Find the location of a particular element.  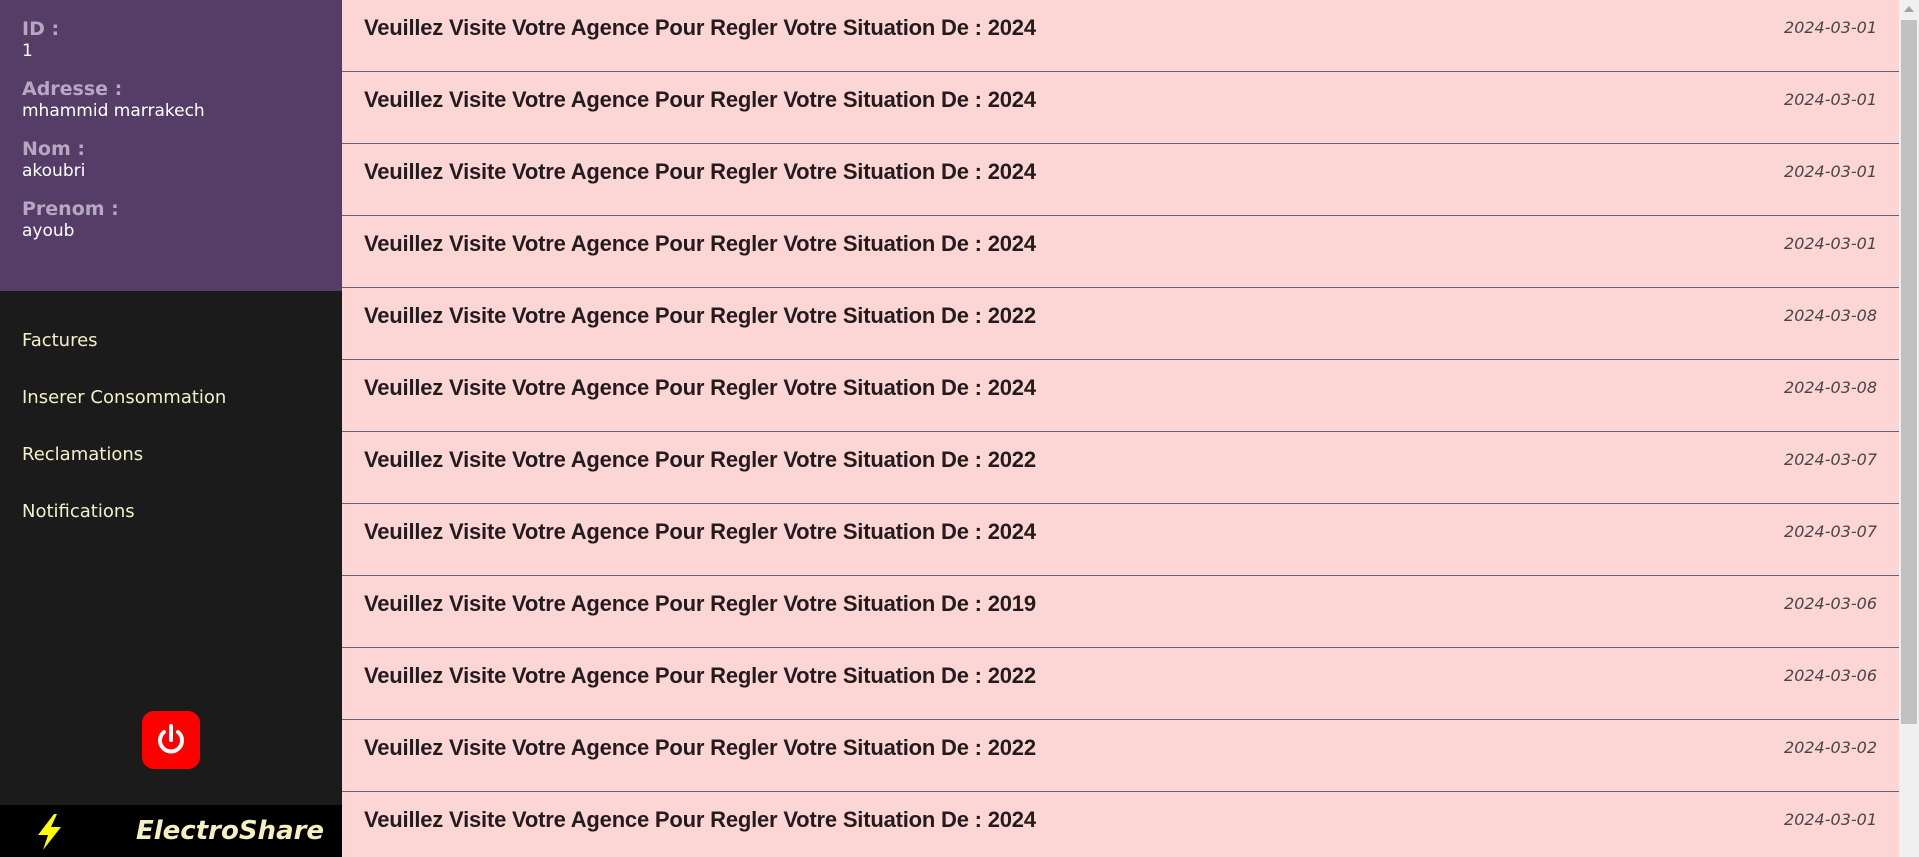

vertical-scrollbar is located at coordinates (1909, 428).